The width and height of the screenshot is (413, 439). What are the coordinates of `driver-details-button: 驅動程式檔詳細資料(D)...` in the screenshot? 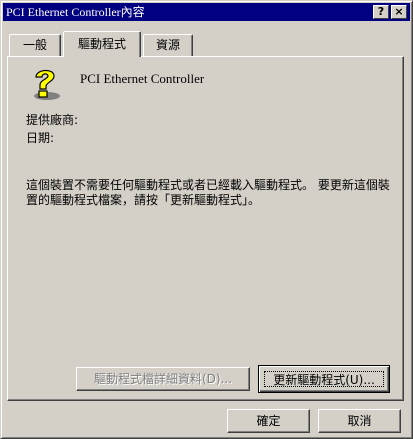 It's located at (163, 379).